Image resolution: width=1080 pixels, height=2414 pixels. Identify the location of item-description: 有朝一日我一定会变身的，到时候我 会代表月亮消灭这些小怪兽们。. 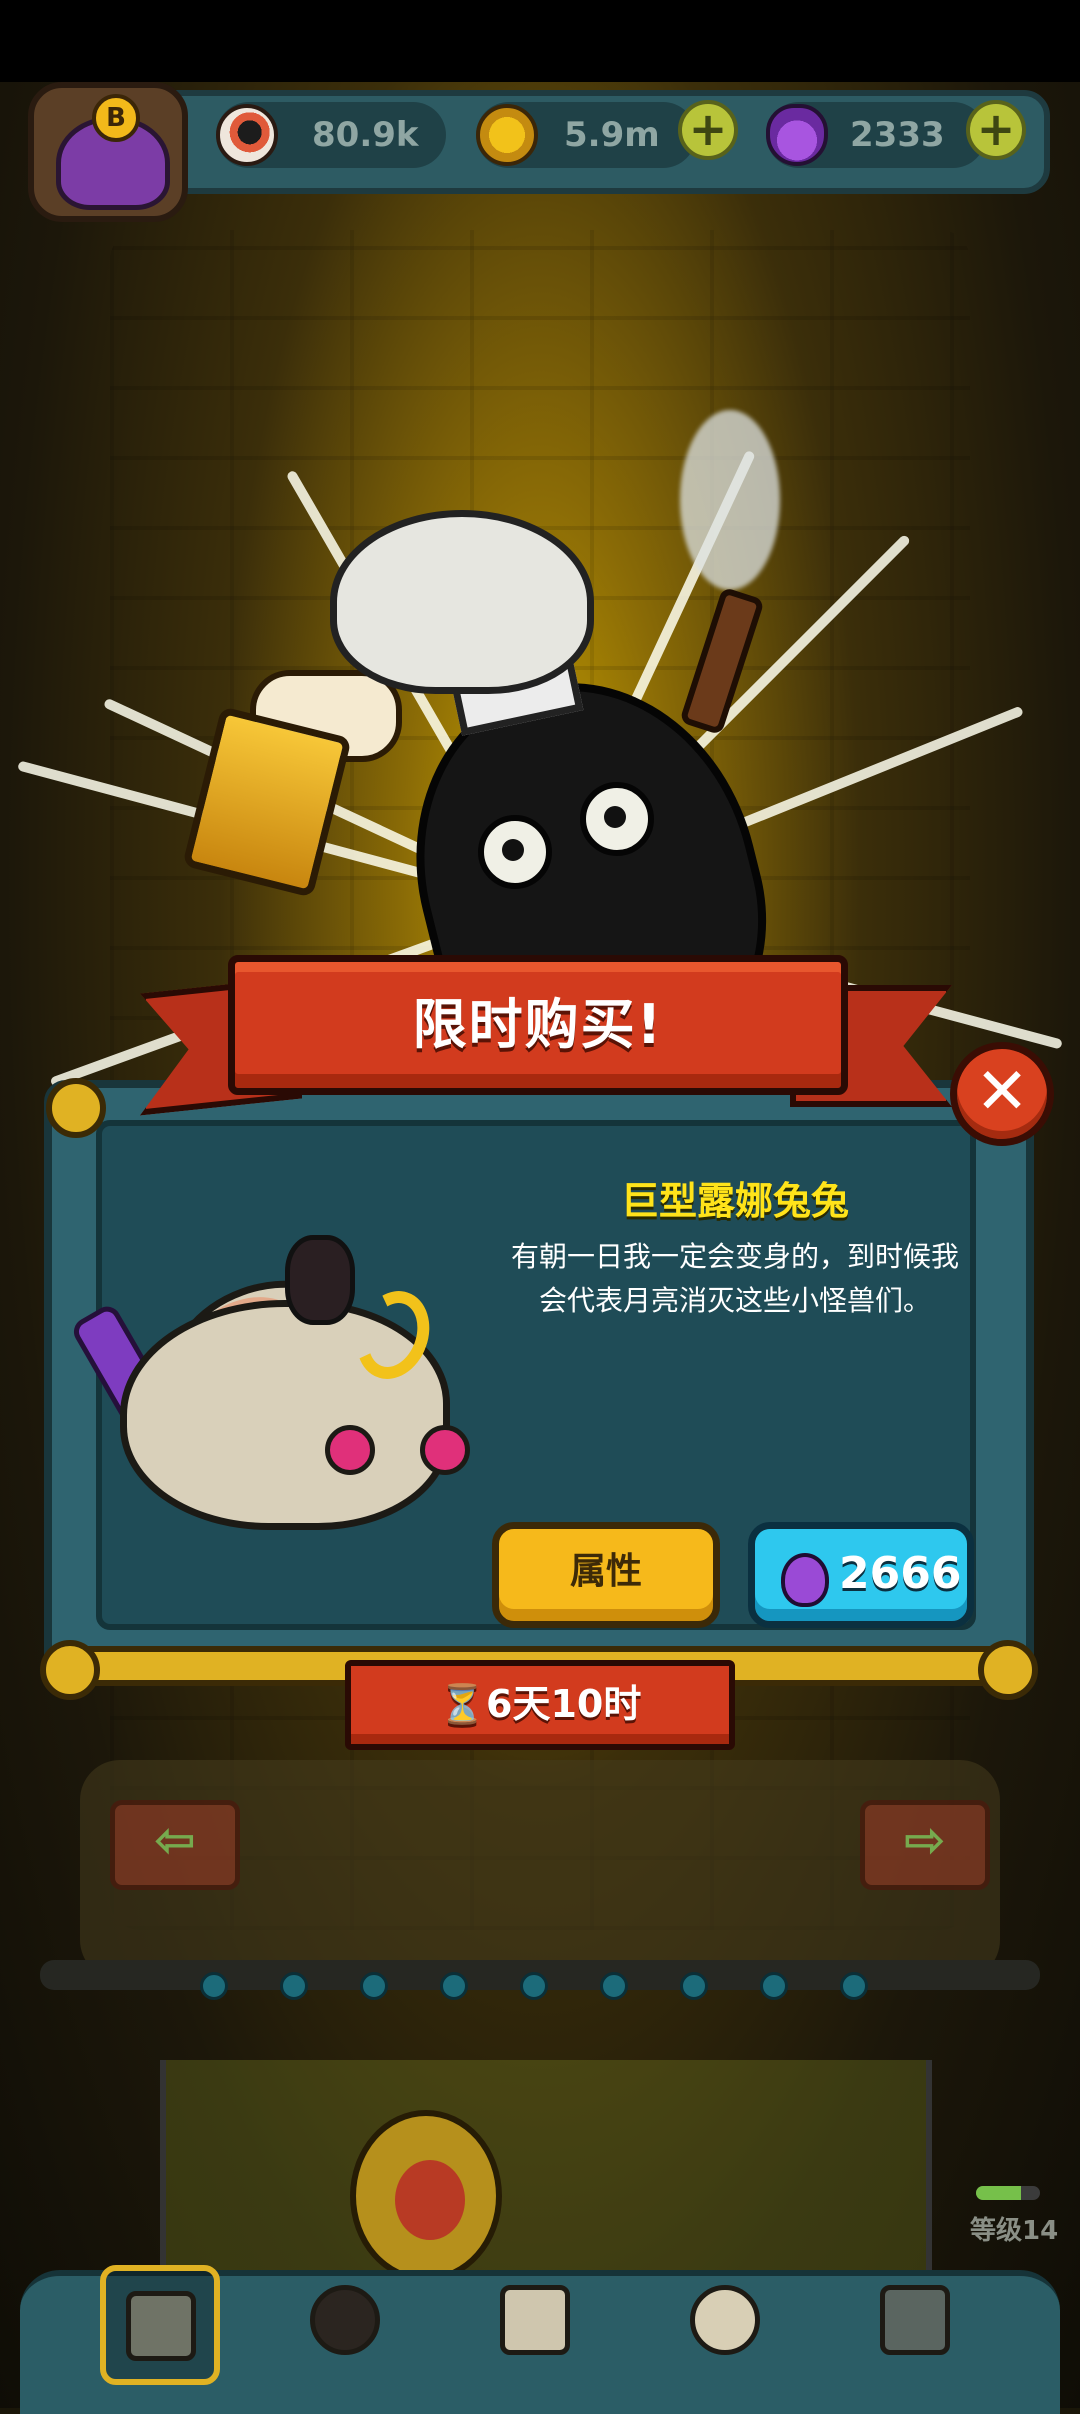
(735, 1279).